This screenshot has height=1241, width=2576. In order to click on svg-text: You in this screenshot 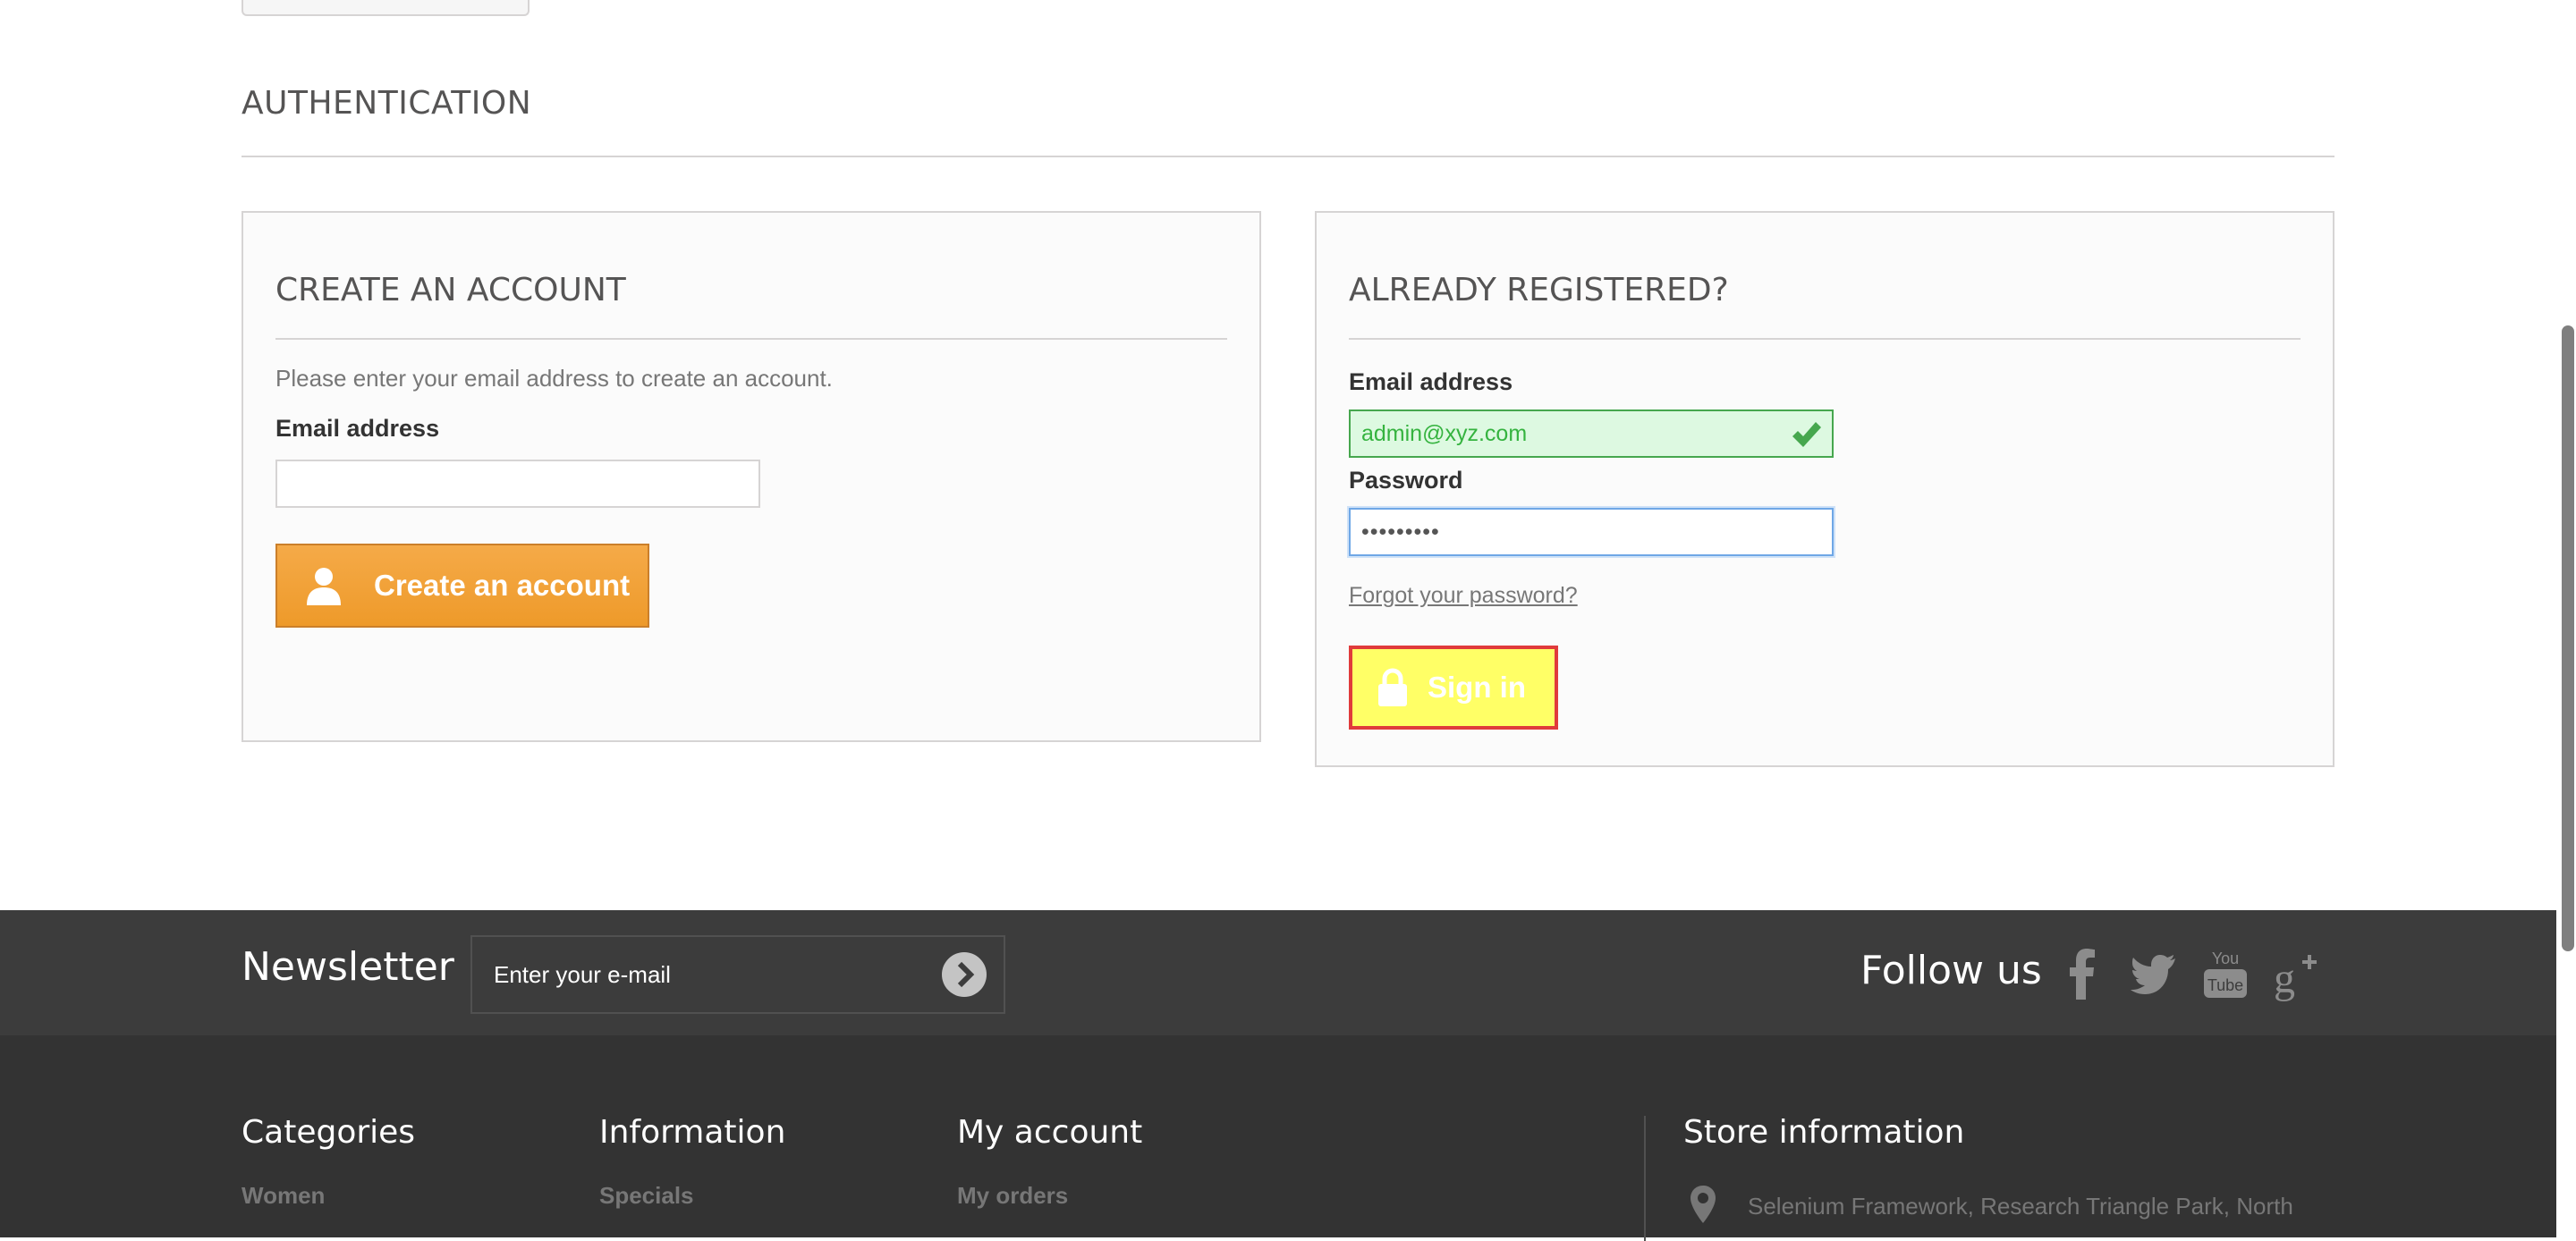, I will do `click(2225, 958)`.